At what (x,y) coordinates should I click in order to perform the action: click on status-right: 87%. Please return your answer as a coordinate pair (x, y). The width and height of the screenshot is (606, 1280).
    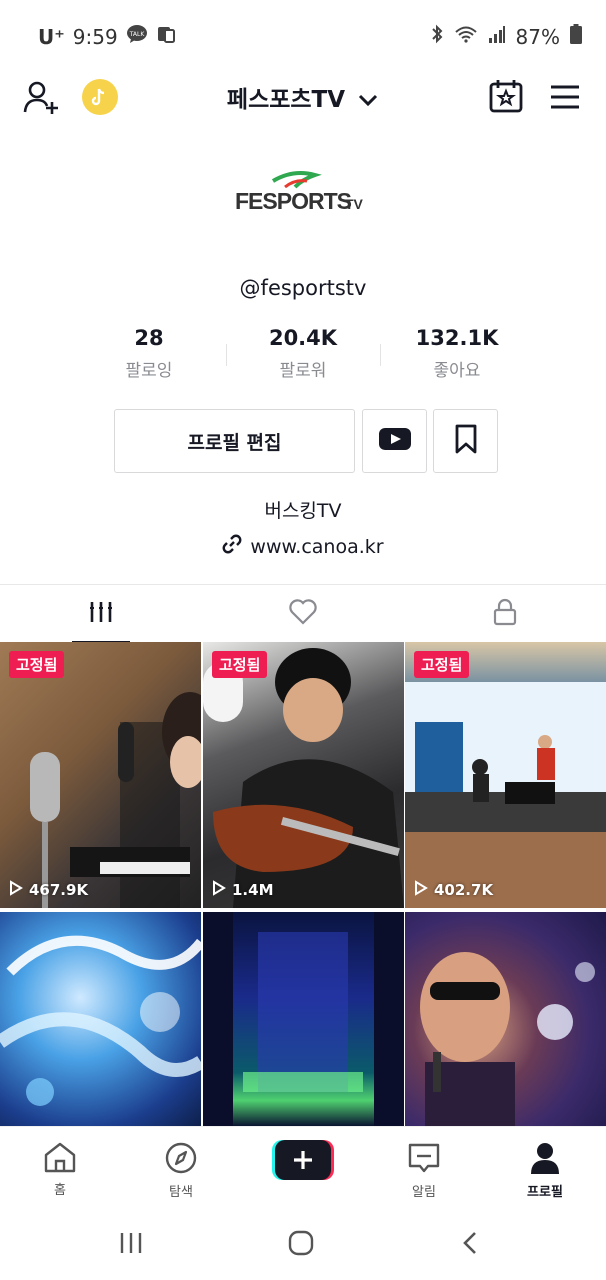
    Looking at the image, I should click on (506, 36).